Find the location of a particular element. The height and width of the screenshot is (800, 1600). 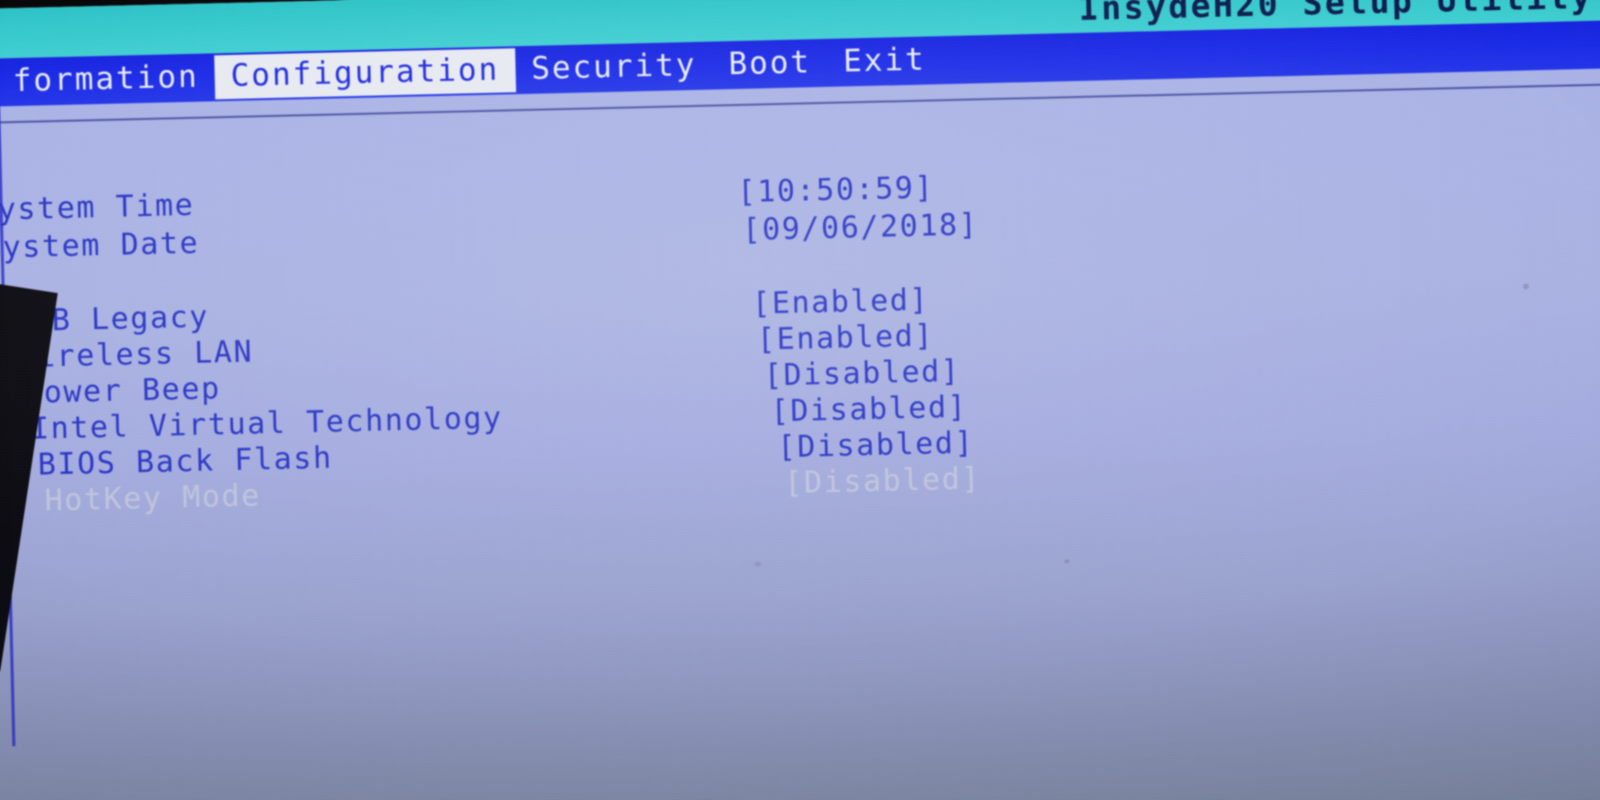

dust-speck is located at coordinates (1526, 286).